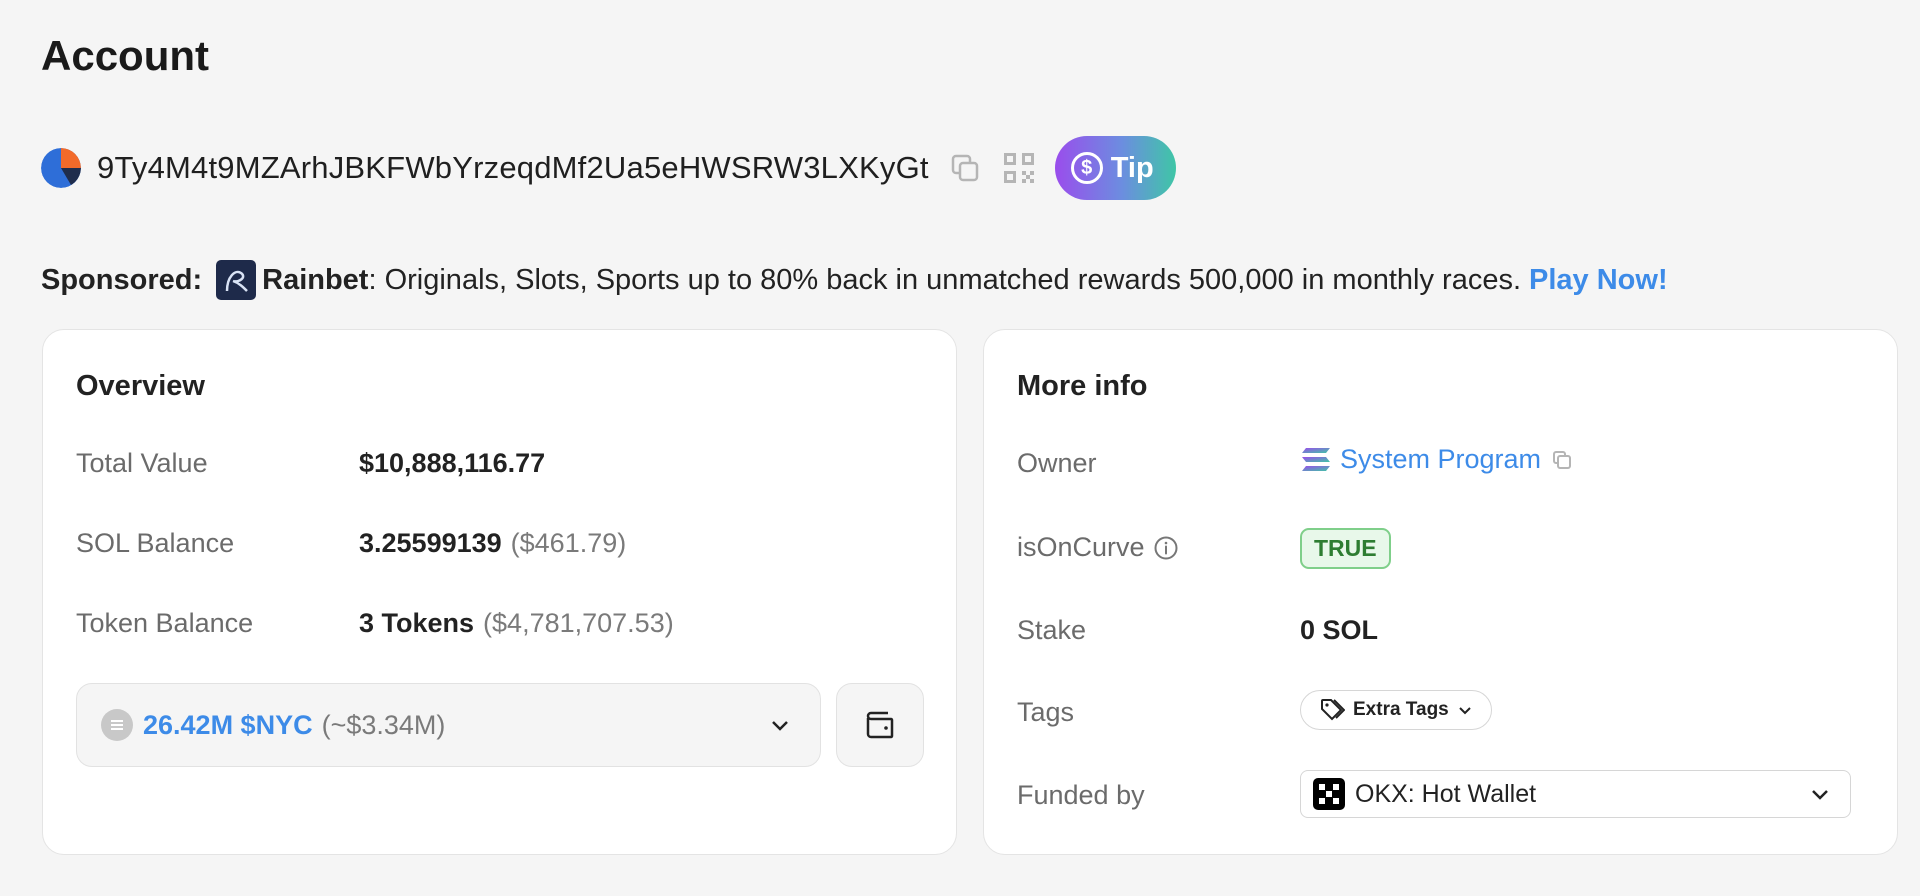 This screenshot has height=896, width=1920. Describe the element at coordinates (1598, 280) in the screenshot. I see `play-now-link: Play Now!` at that location.